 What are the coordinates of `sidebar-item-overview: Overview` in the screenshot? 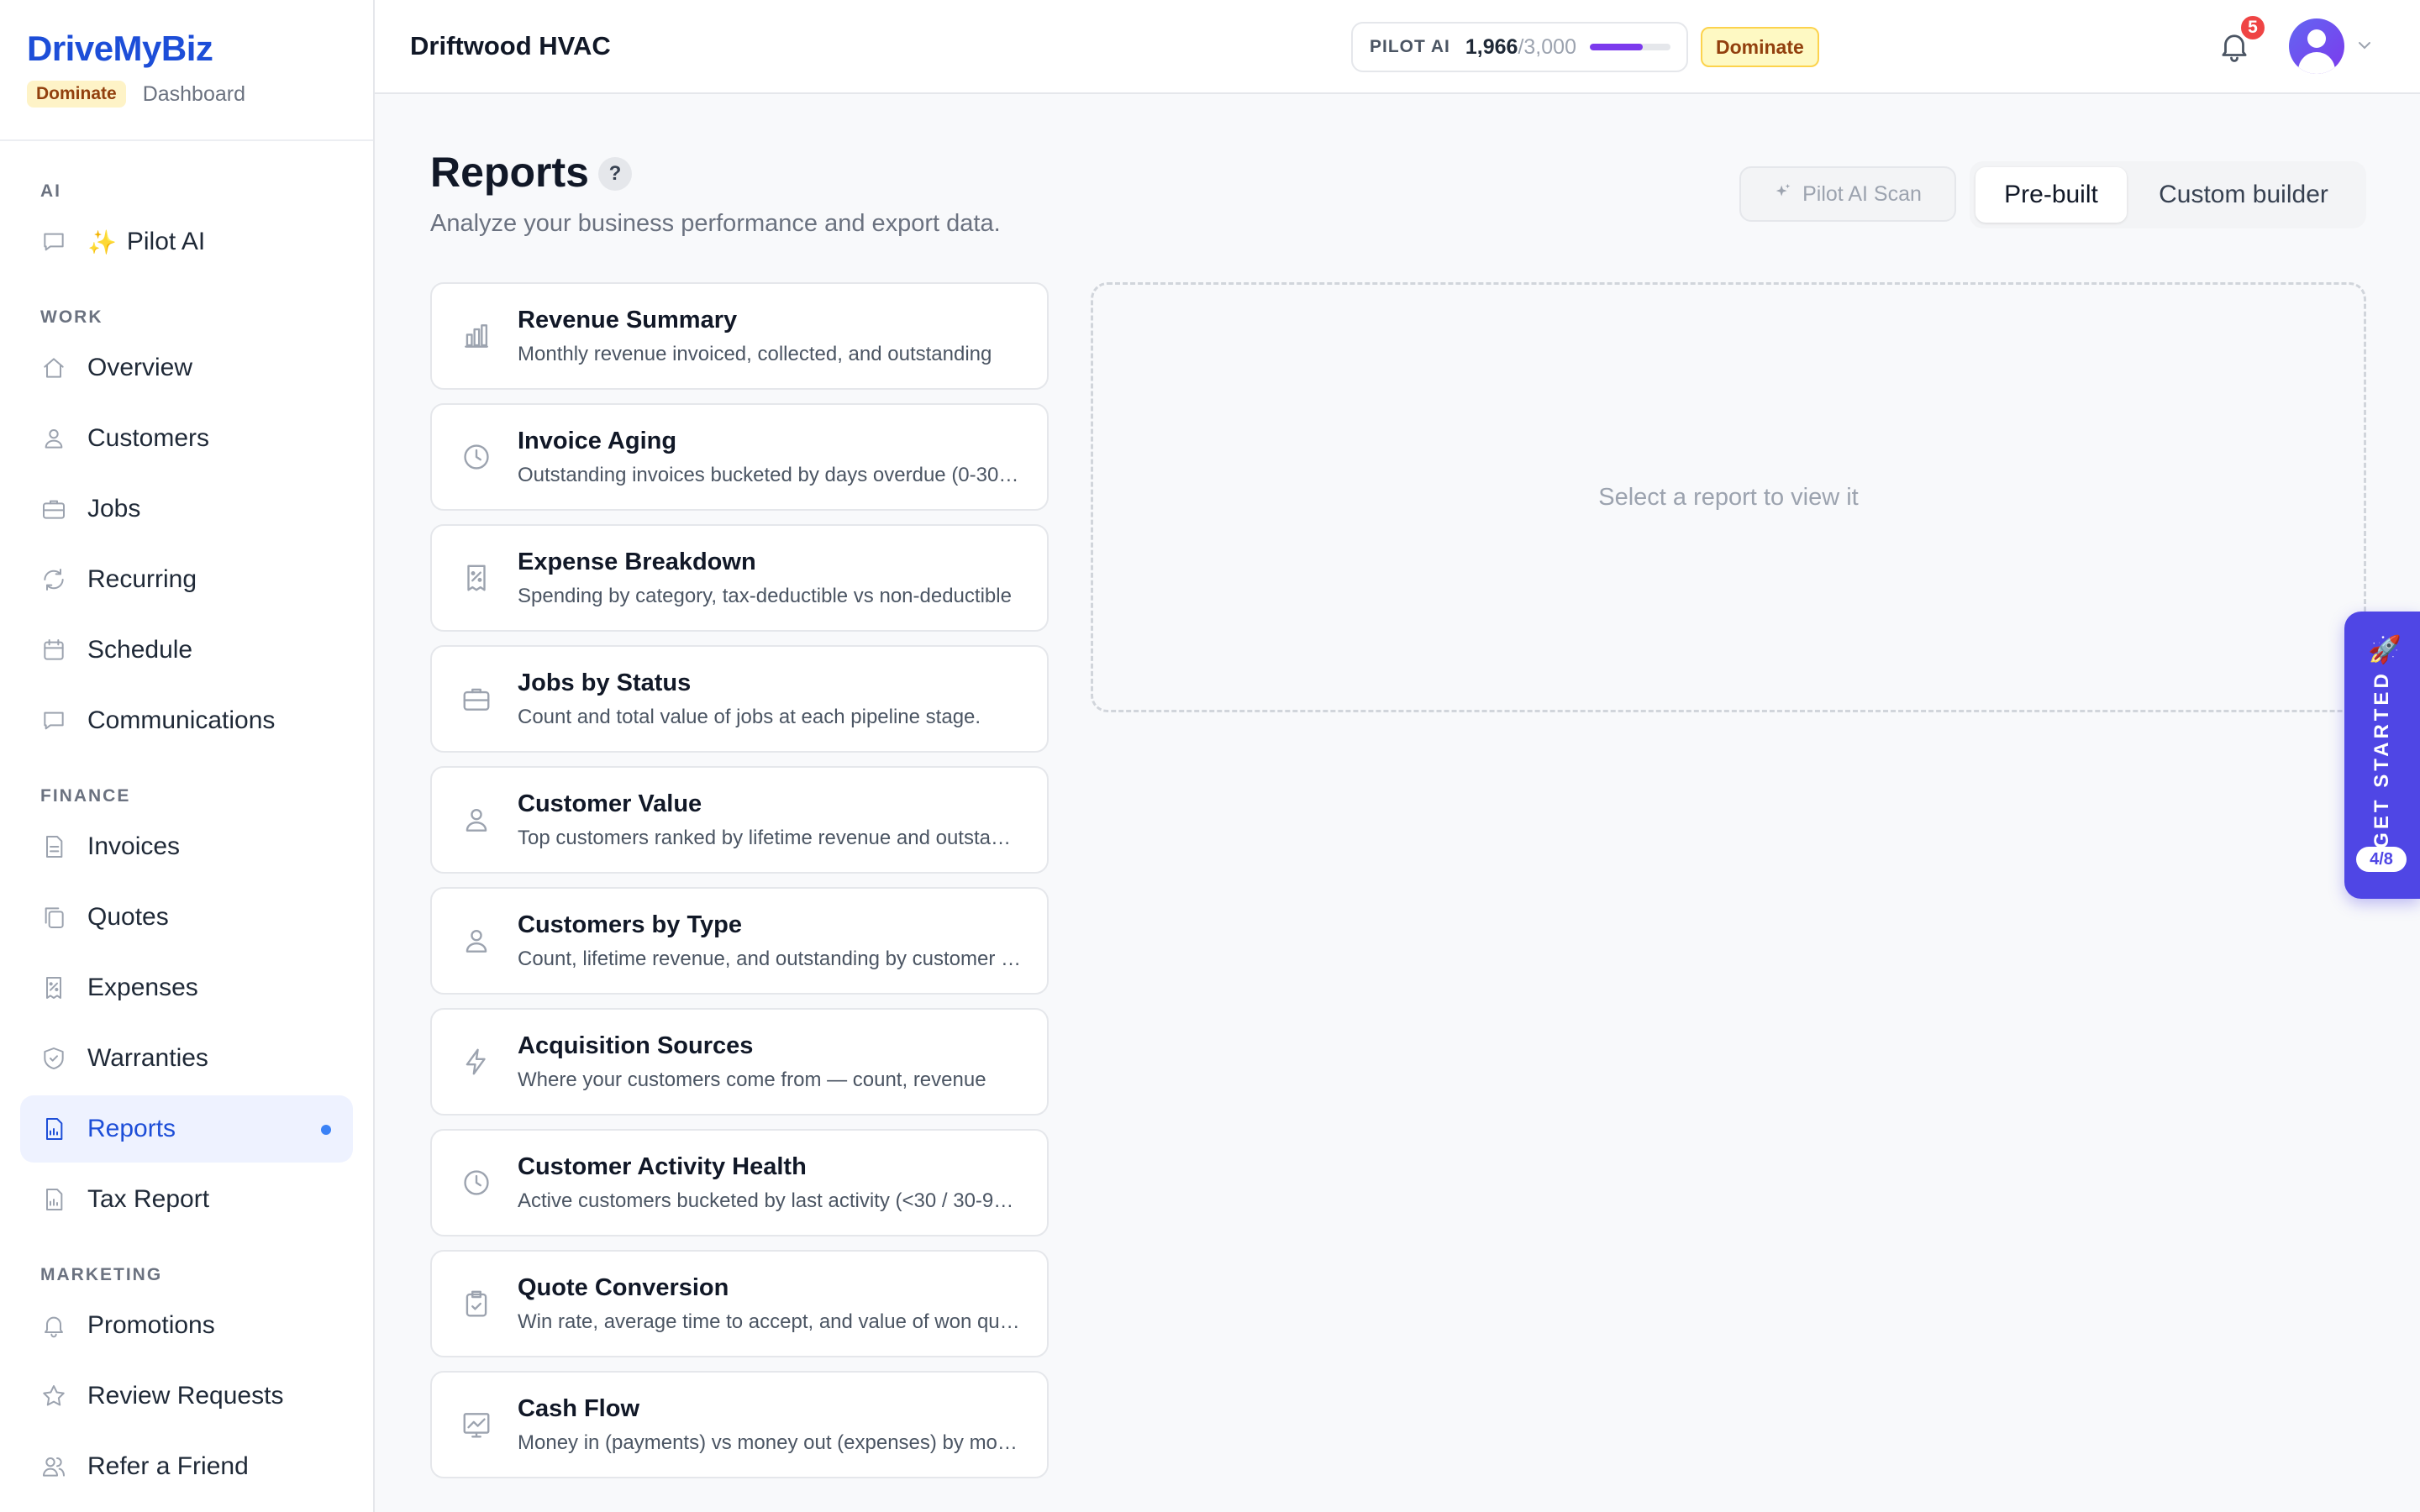 It's located at (187, 368).